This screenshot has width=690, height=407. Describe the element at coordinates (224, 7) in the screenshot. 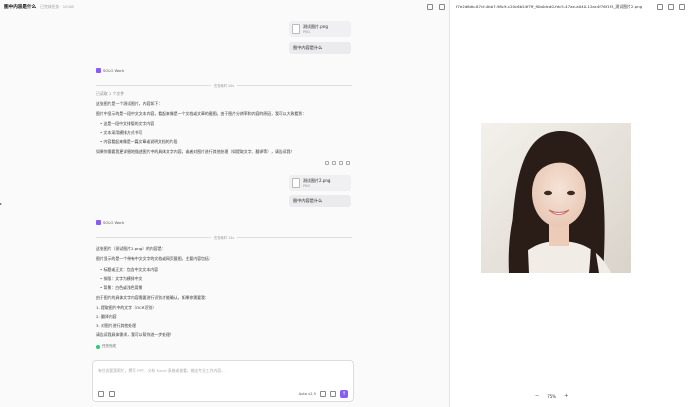

I see `chat-header: 图中内容是什么 已完成任务 · 10:28` at that location.